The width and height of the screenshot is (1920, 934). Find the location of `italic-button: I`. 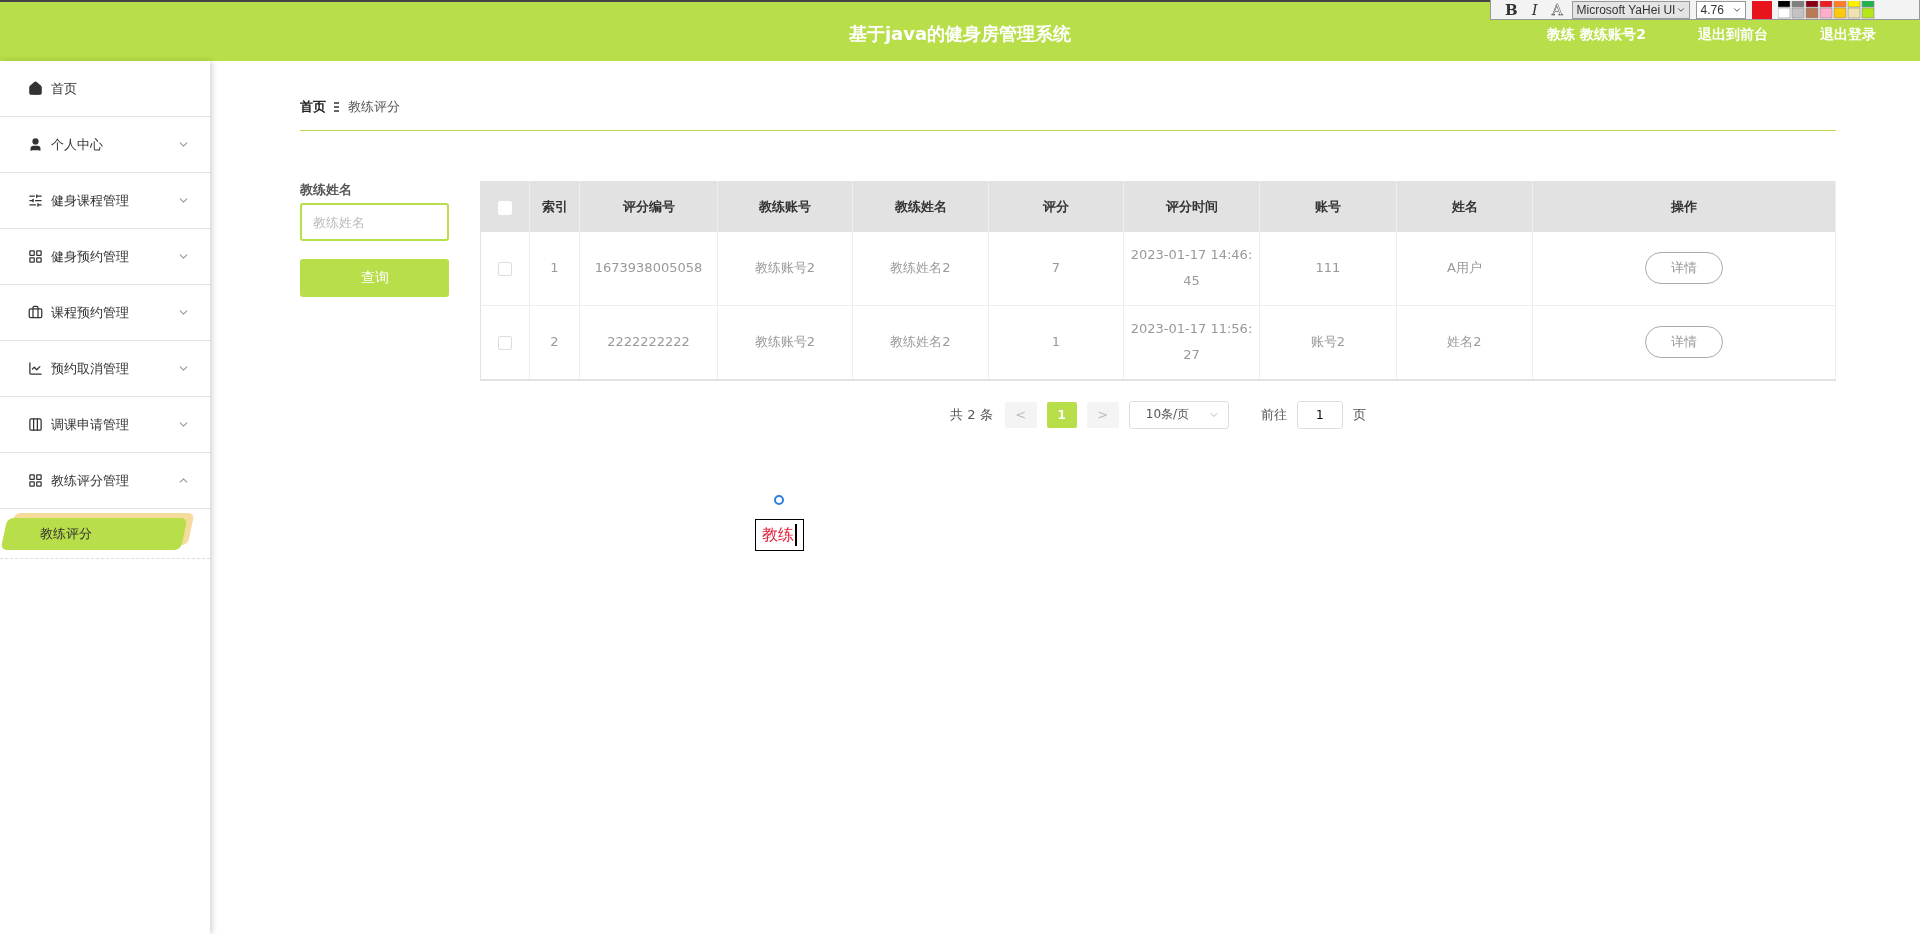

italic-button: I is located at coordinates (1534, 9).